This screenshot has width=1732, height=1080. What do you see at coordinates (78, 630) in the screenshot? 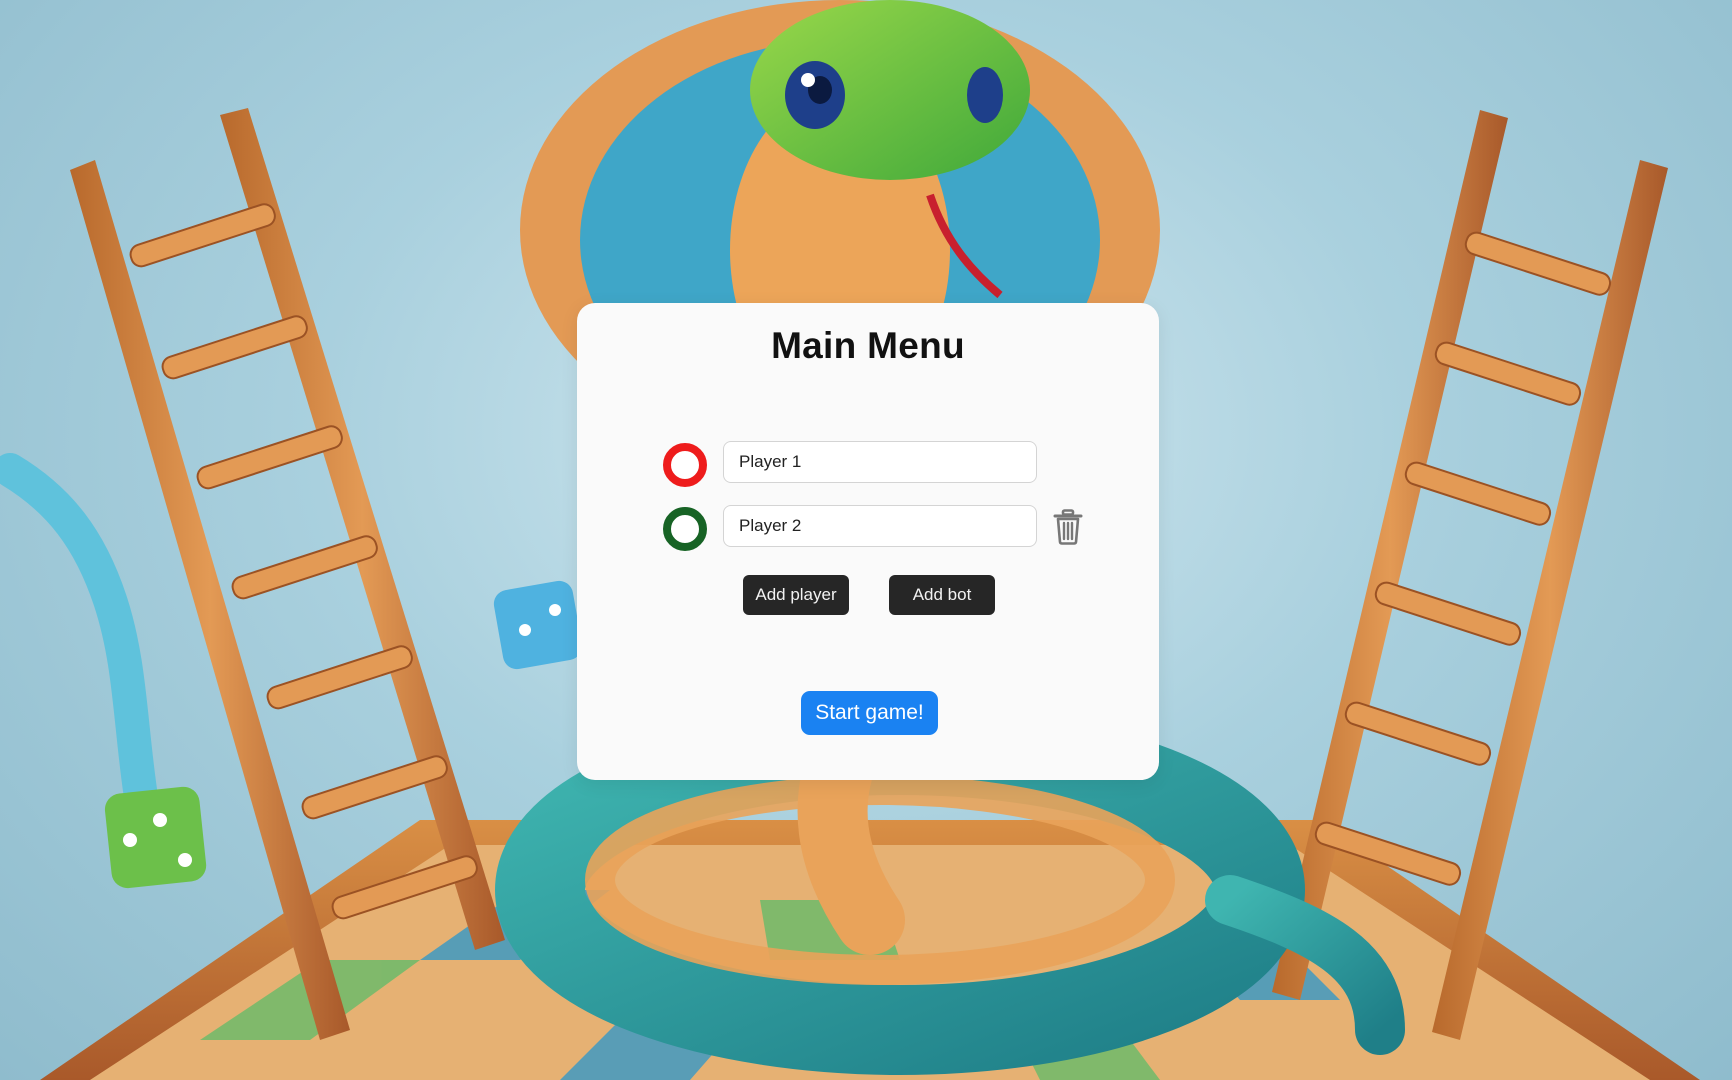
I see `small-snake-art` at bounding box center [78, 630].